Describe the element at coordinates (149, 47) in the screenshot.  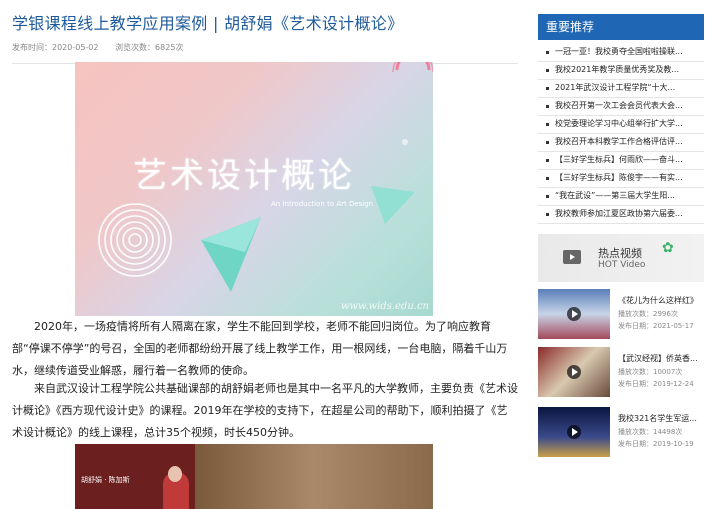
I see `view-count: 浏览次数：6825次` at that location.